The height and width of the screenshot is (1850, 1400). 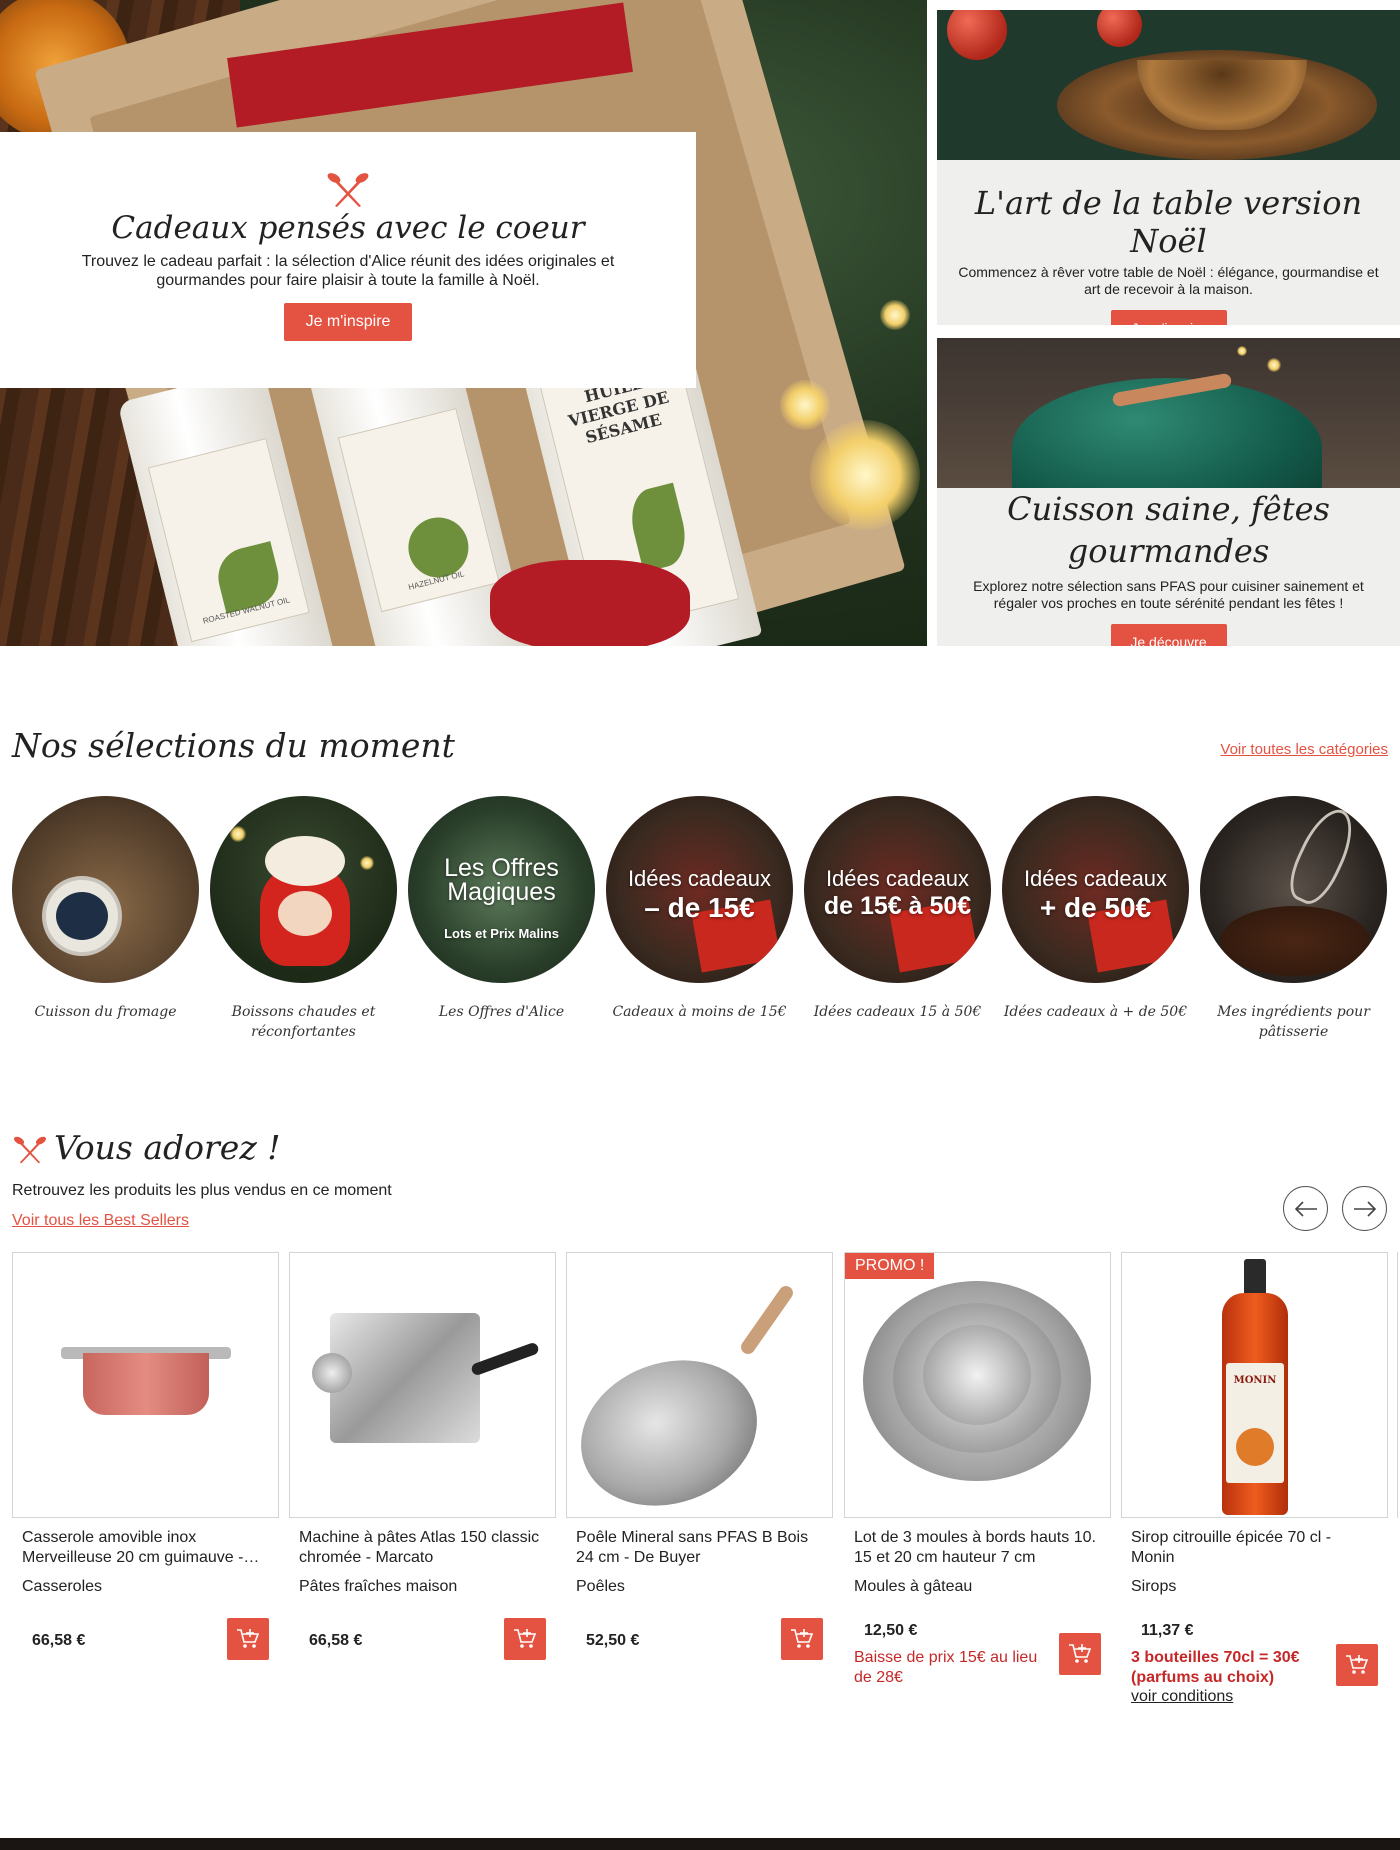 I want to click on category-image: Idées cadeaux de 15€ à 50€, so click(x=897, y=889).